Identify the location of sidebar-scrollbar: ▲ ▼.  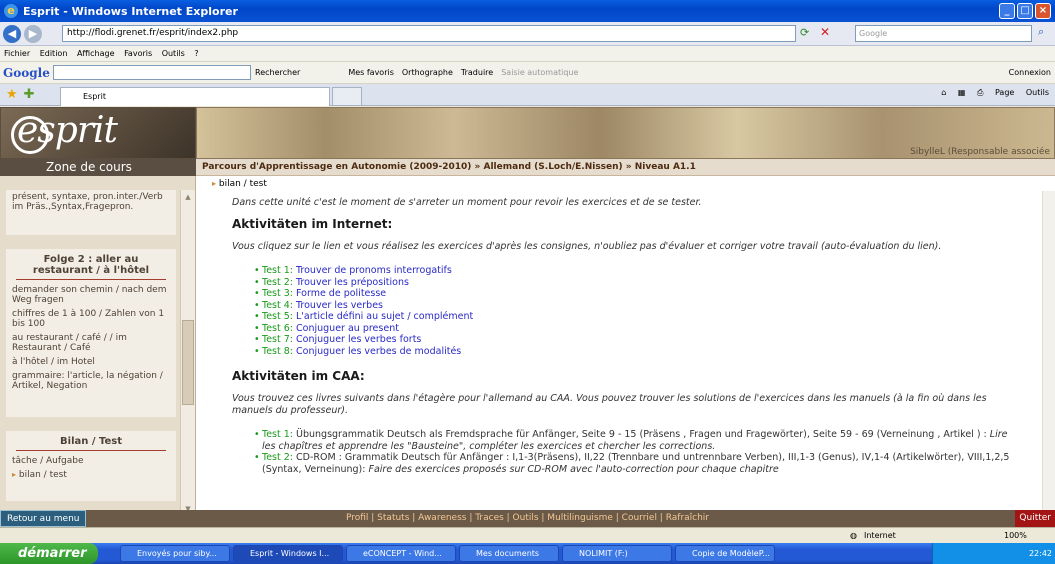
(187, 353).